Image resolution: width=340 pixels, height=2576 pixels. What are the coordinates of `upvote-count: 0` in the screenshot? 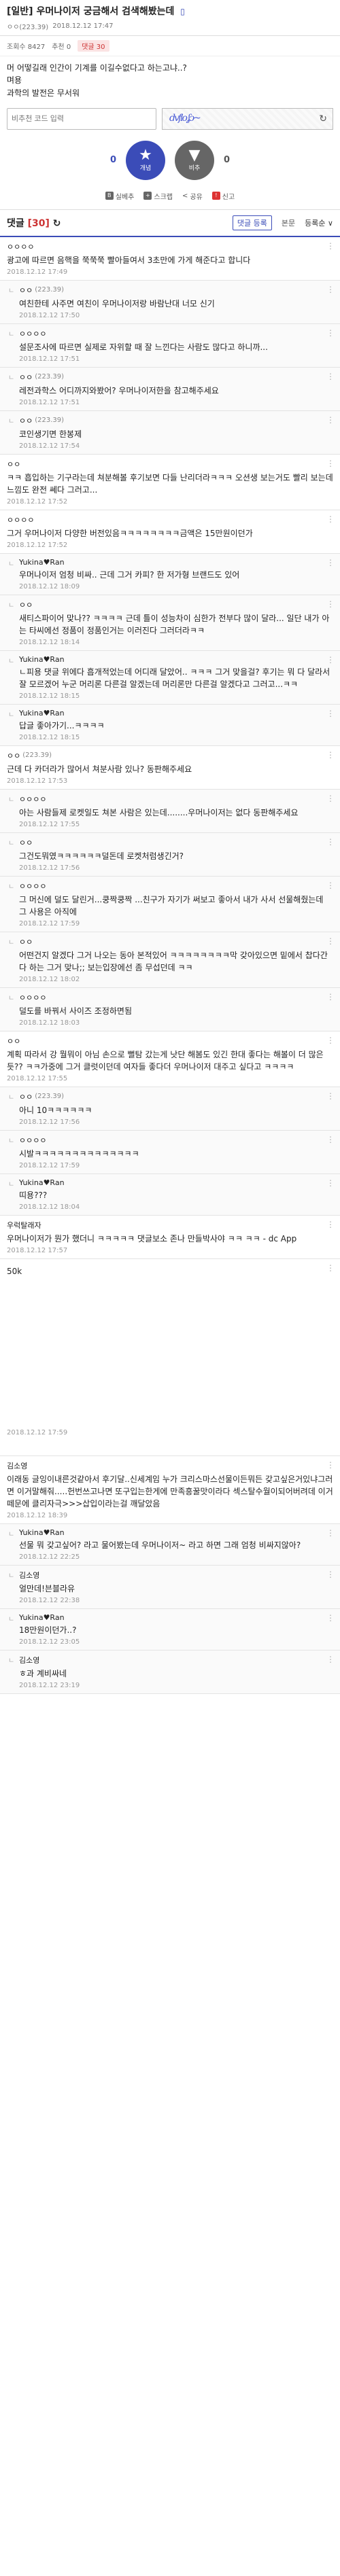 It's located at (113, 160).